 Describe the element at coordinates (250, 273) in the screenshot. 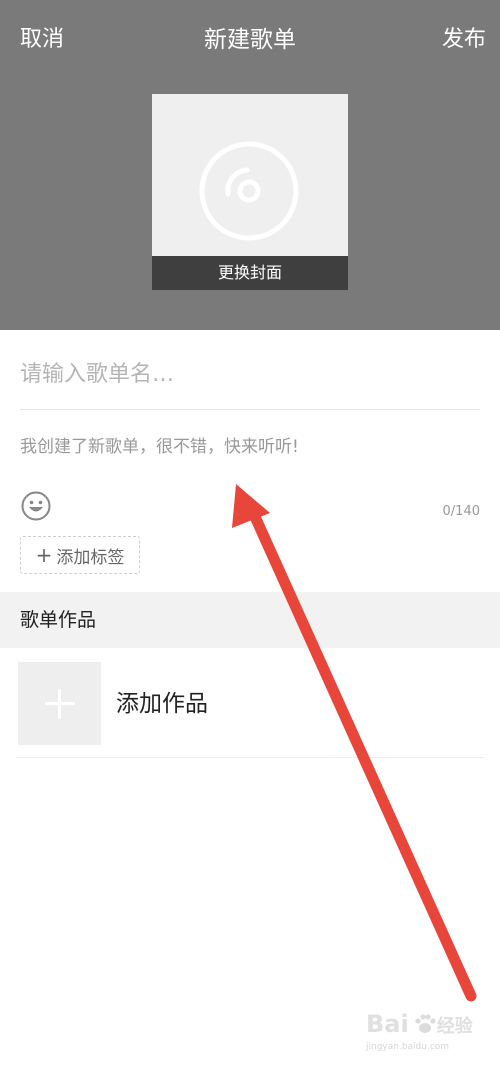

I see `change-cover-button: 更换封面` at that location.